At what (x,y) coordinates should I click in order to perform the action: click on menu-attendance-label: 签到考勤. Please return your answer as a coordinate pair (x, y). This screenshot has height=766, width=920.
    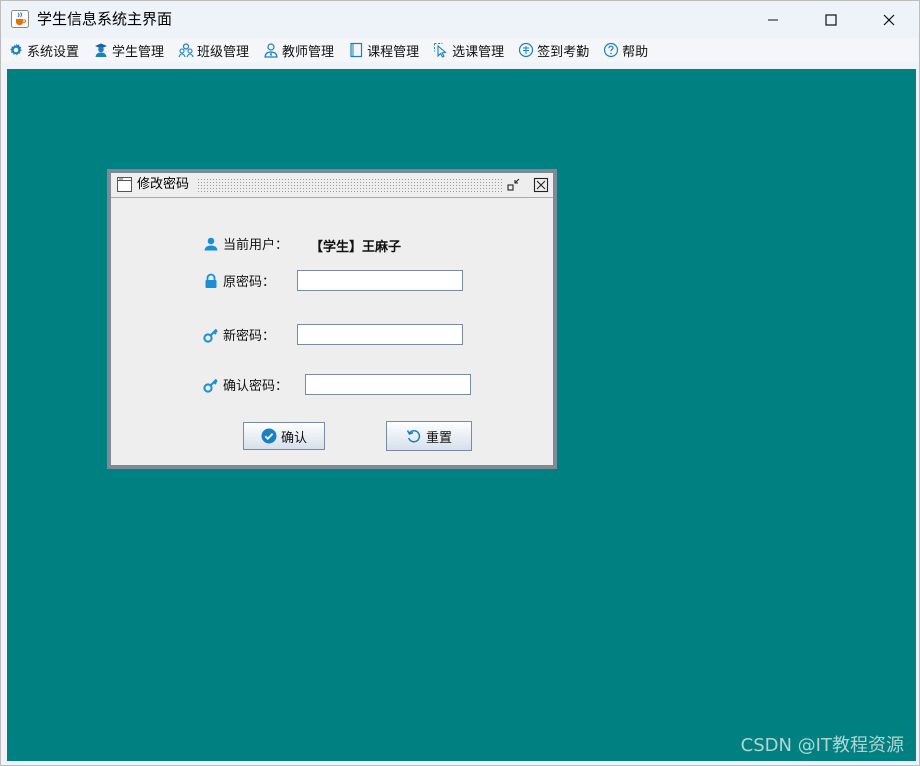
    Looking at the image, I should click on (563, 52).